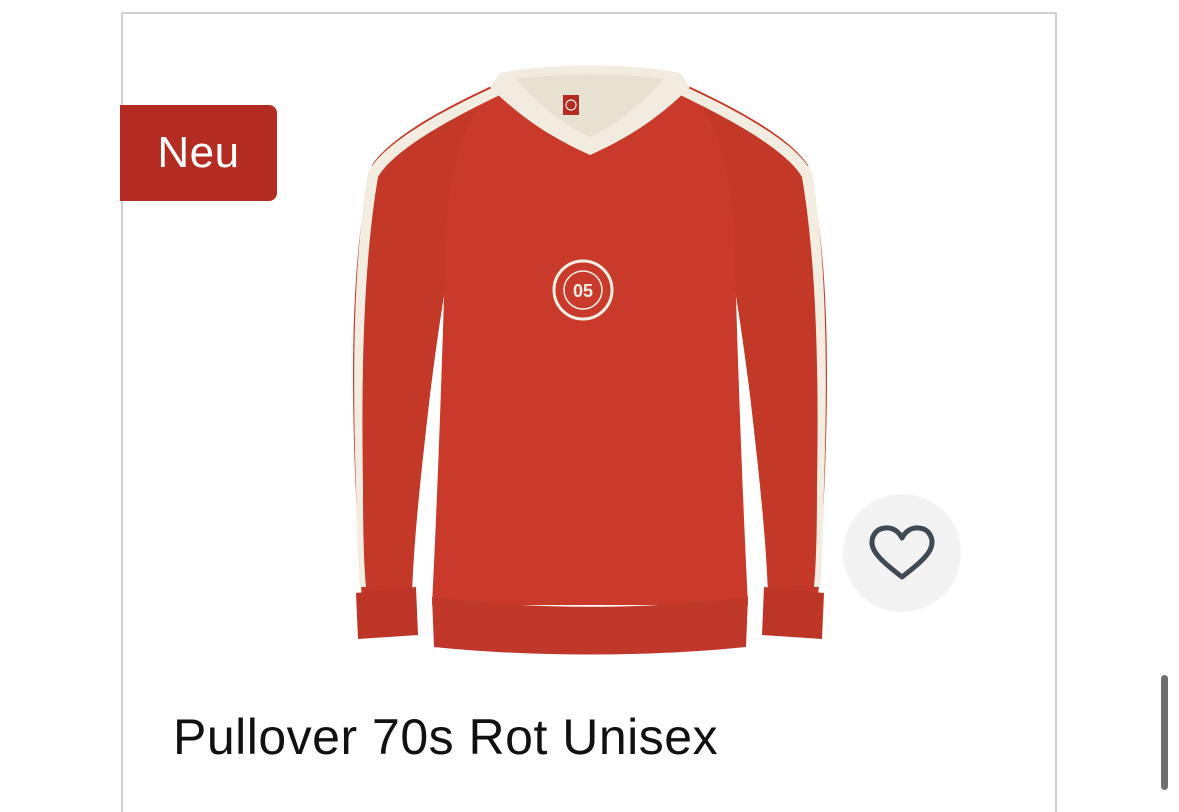 The height and width of the screenshot is (812, 1179). What do you see at coordinates (793, 613) in the screenshot?
I see `right-cuff` at bounding box center [793, 613].